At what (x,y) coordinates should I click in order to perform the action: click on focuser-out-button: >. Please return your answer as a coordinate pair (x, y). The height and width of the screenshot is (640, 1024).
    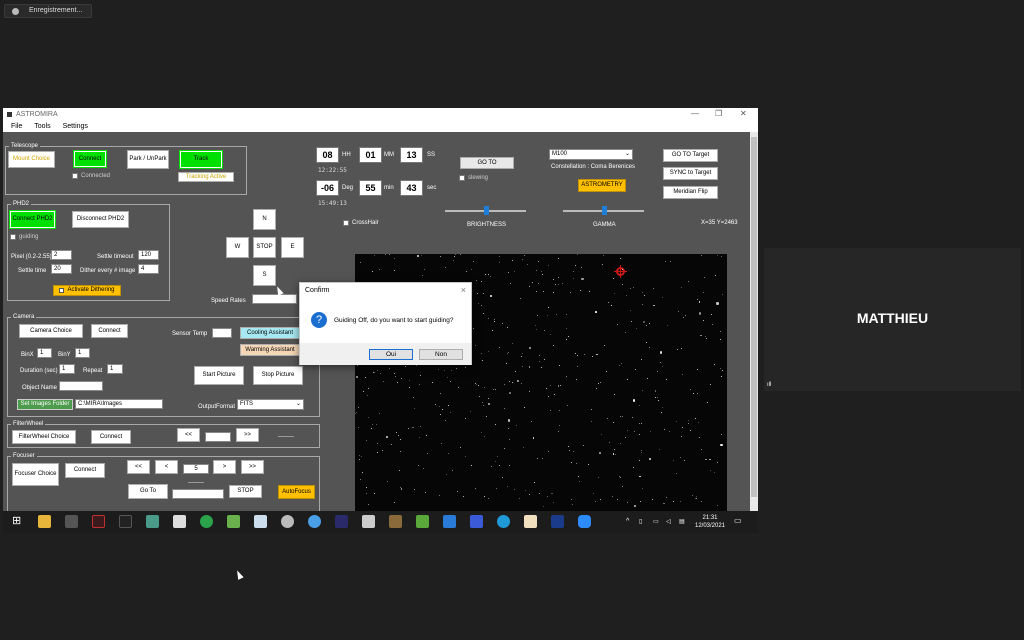
    Looking at the image, I should click on (224, 467).